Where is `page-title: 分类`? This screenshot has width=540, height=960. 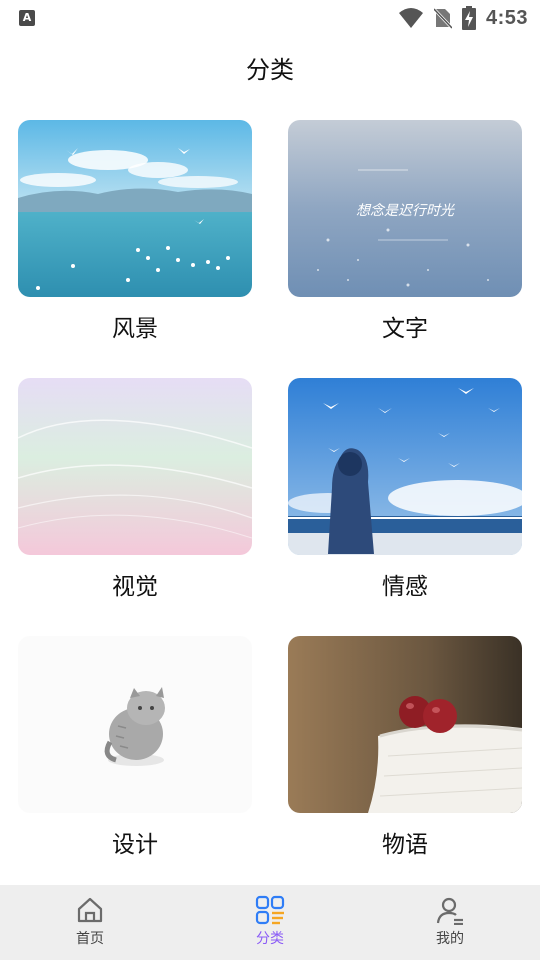 page-title: 分类 is located at coordinates (270, 70).